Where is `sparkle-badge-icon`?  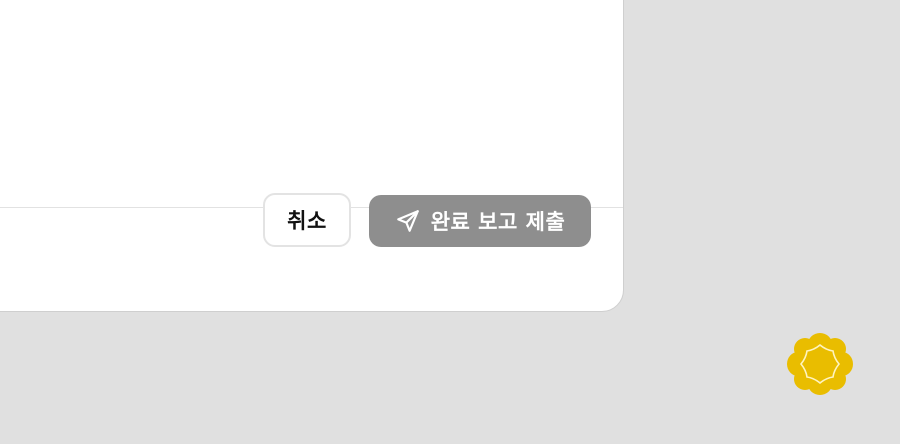
sparkle-badge-icon is located at coordinates (820, 364).